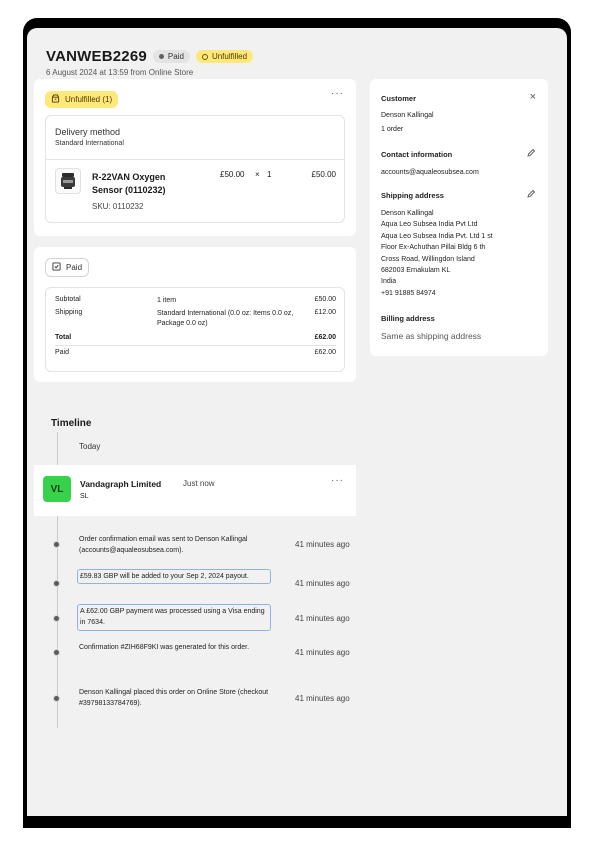 The width and height of the screenshot is (595, 842). Describe the element at coordinates (82, 99) in the screenshot. I see `unfulfilled-badge: Unfulfilled (1)` at that location.